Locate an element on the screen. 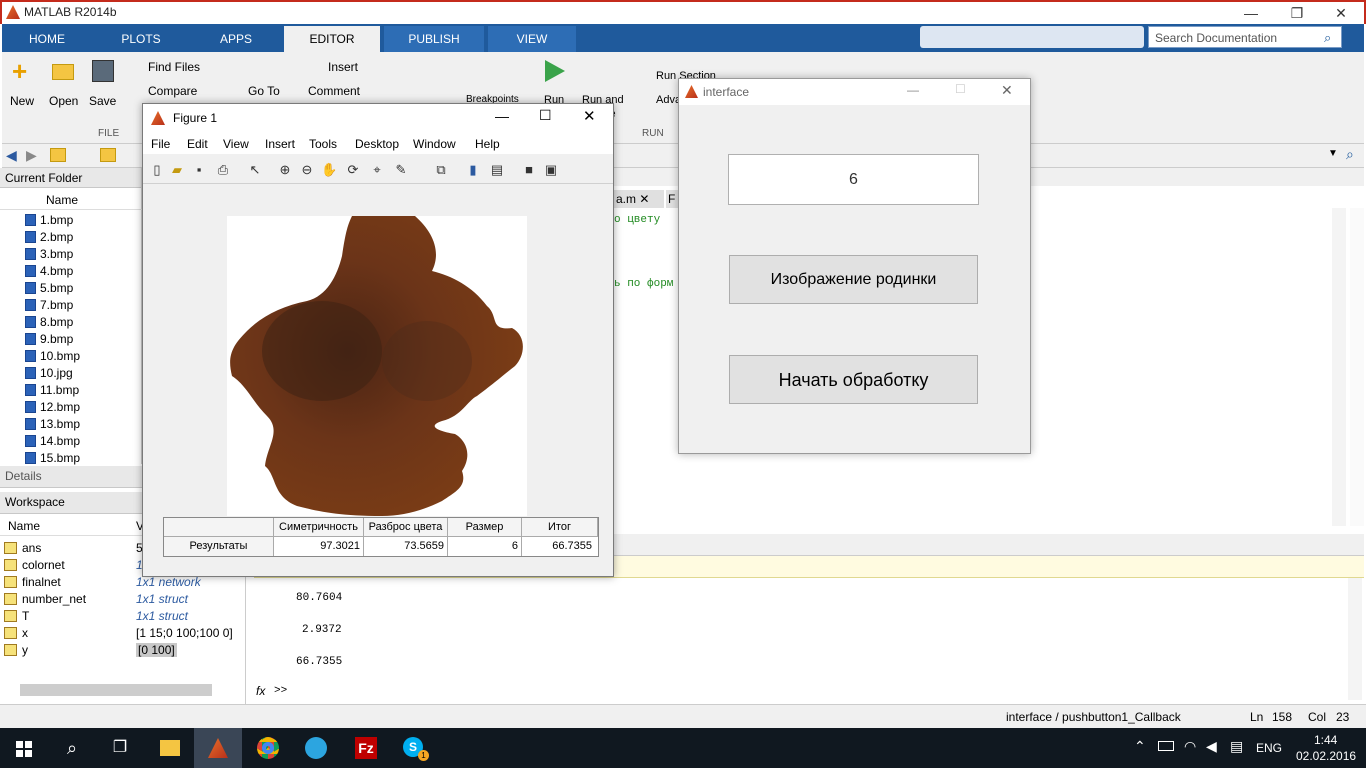  menu-desktop: Desktop is located at coordinates (377, 144).